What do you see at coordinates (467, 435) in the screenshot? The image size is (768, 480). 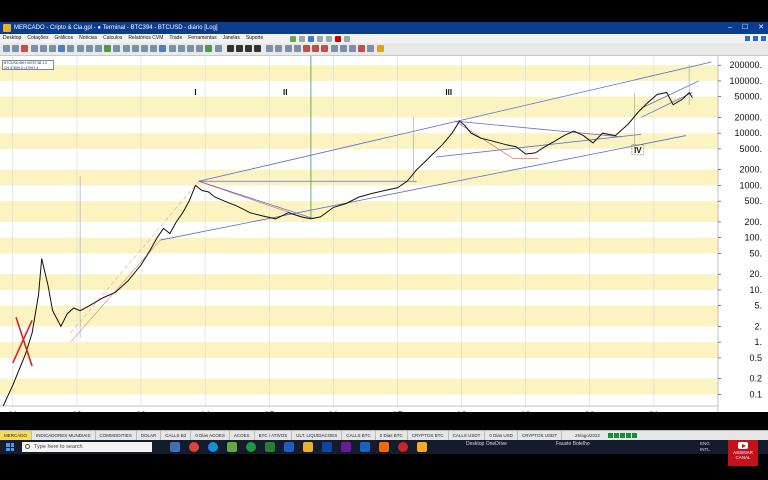 I see `sheet-tab: CALLS USDT` at bounding box center [467, 435].